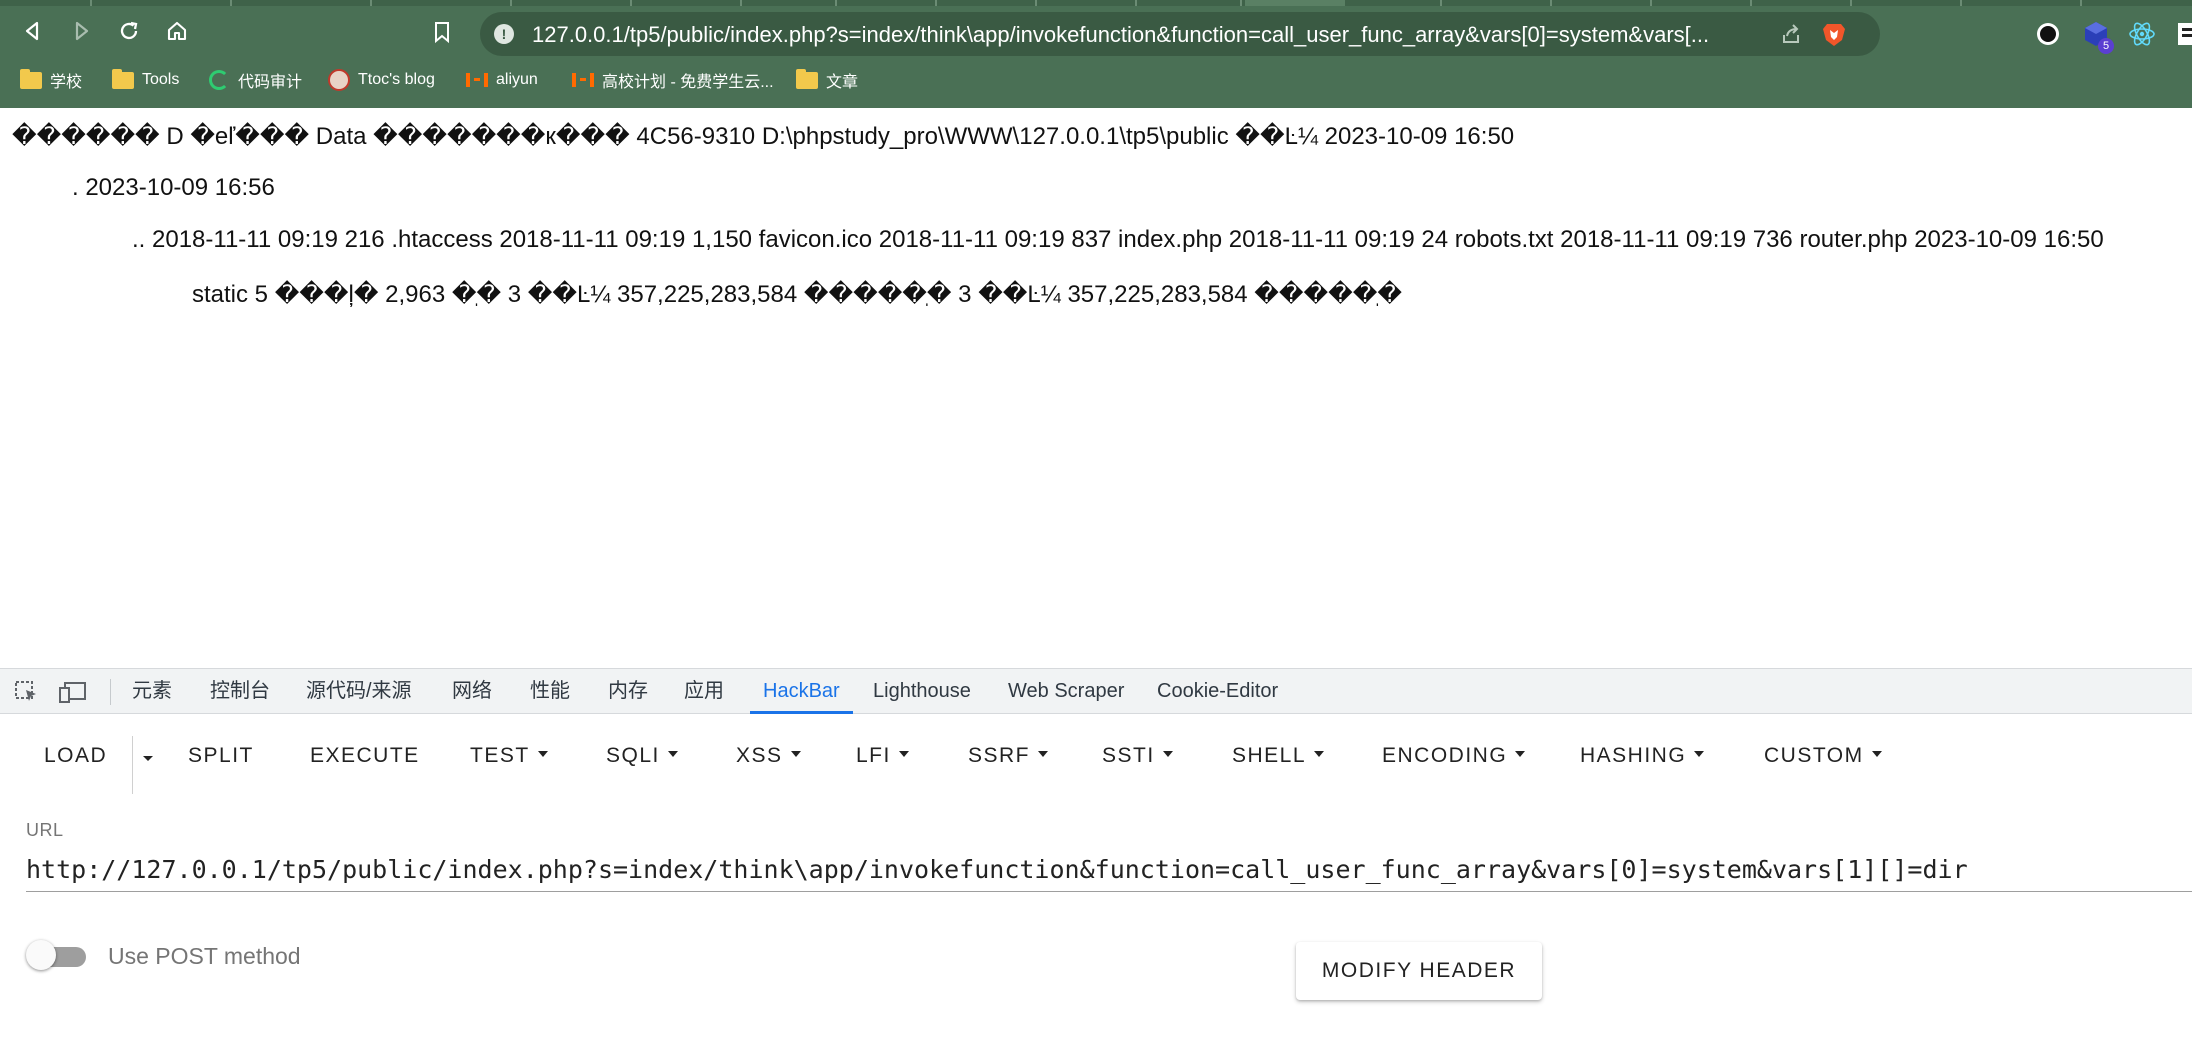 This screenshot has height=1048, width=2192. What do you see at coordinates (161, 79) in the screenshot?
I see `bookmark-label: Tools` at bounding box center [161, 79].